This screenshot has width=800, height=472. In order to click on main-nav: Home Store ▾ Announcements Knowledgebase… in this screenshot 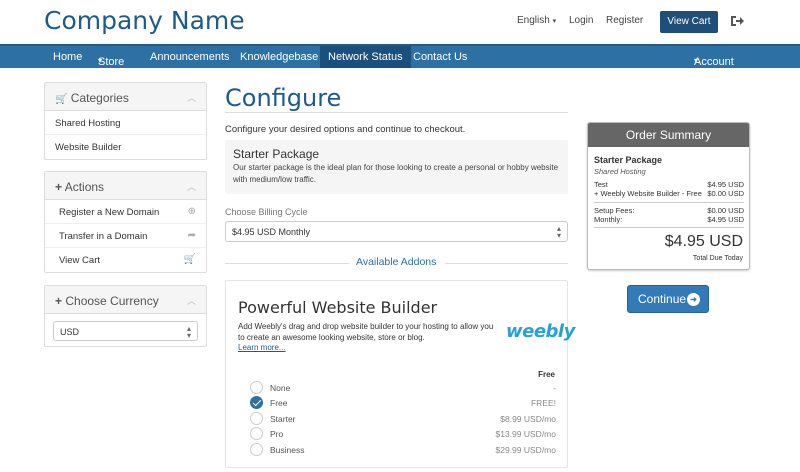, I will do `click(400, 56)`.